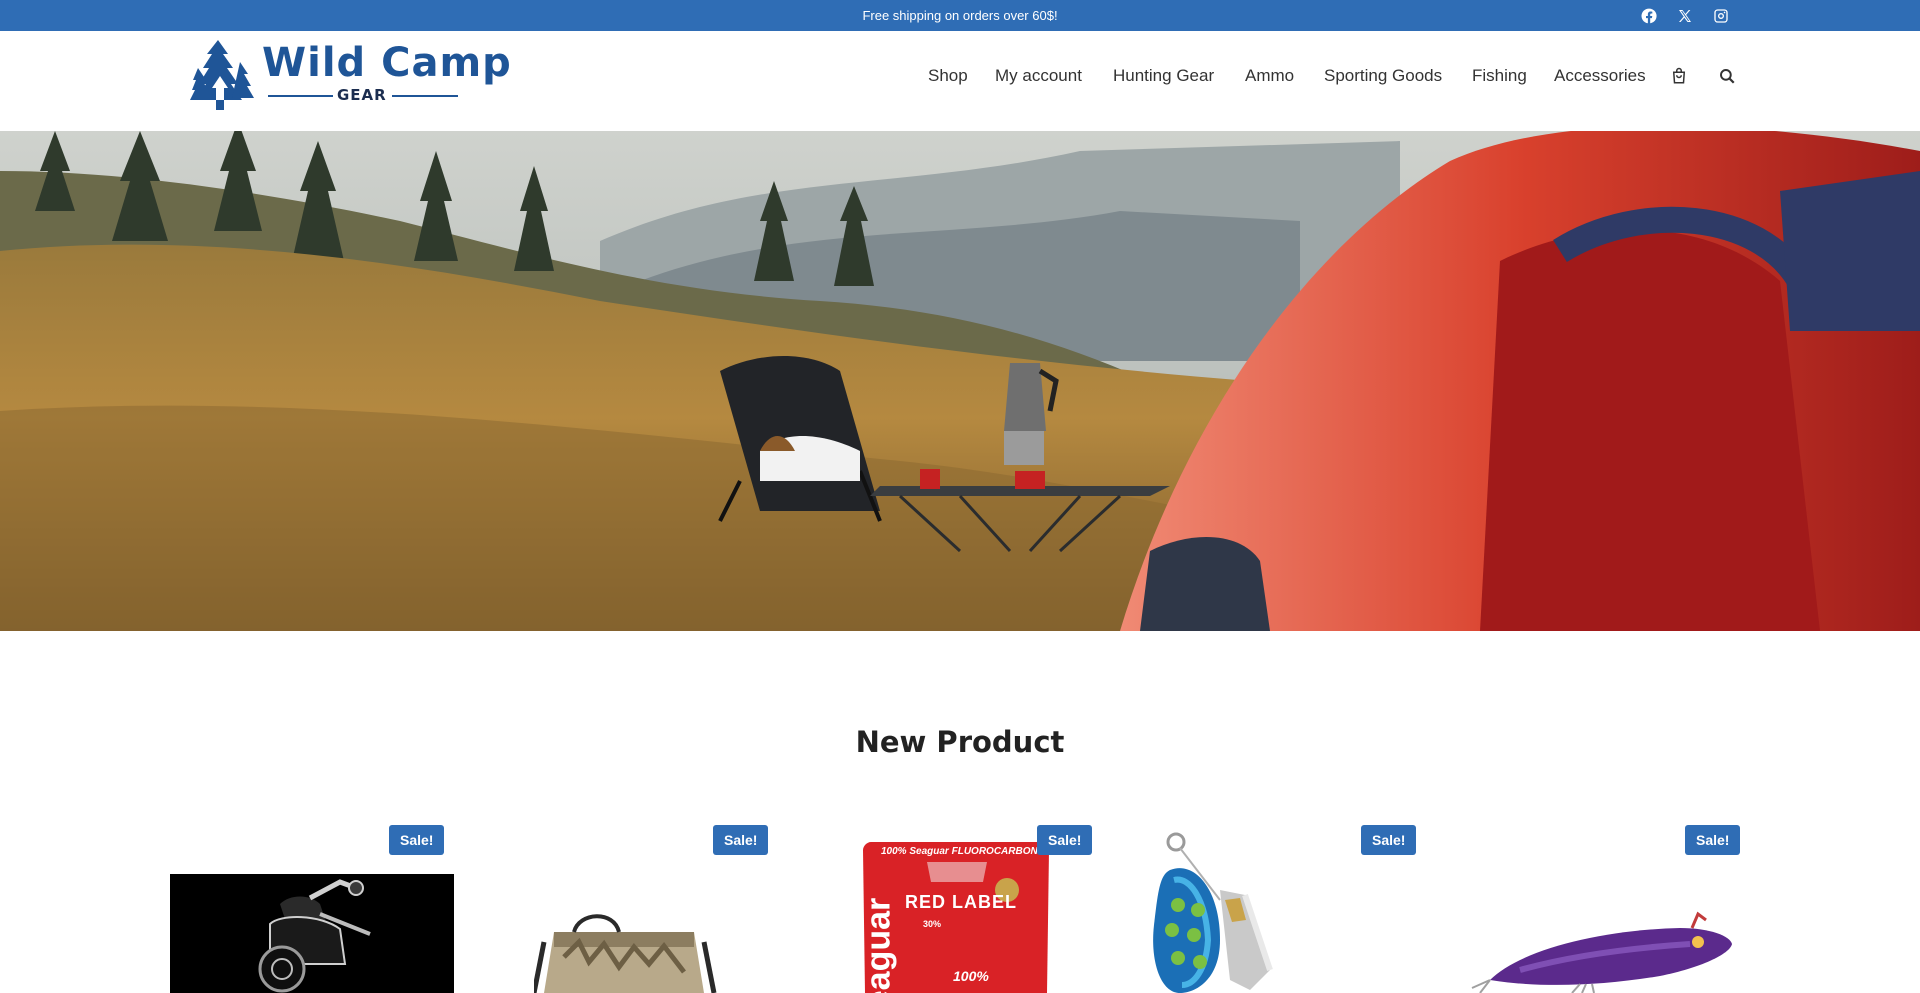  What do you see at coordinates (387, 63) in the screenshot?
I see `brand-name: Wild Camp` at bounding box center [387, 63].